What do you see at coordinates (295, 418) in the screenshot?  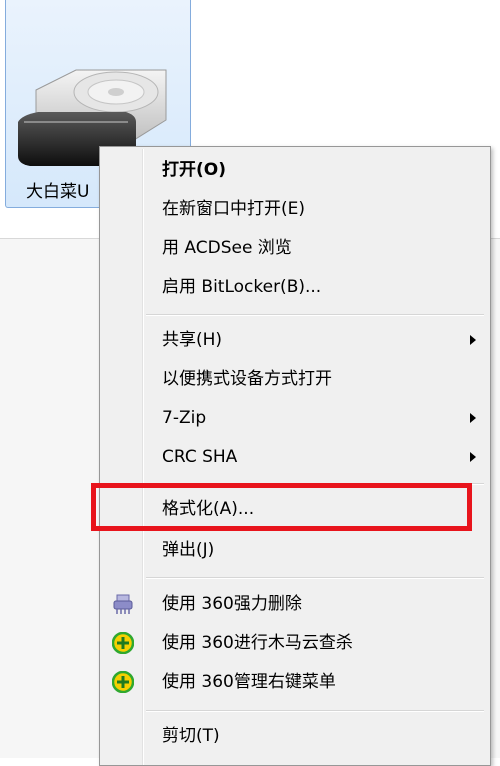 I see `menu-item-7zip: 7-Zip` at bounding box center [295, 418].